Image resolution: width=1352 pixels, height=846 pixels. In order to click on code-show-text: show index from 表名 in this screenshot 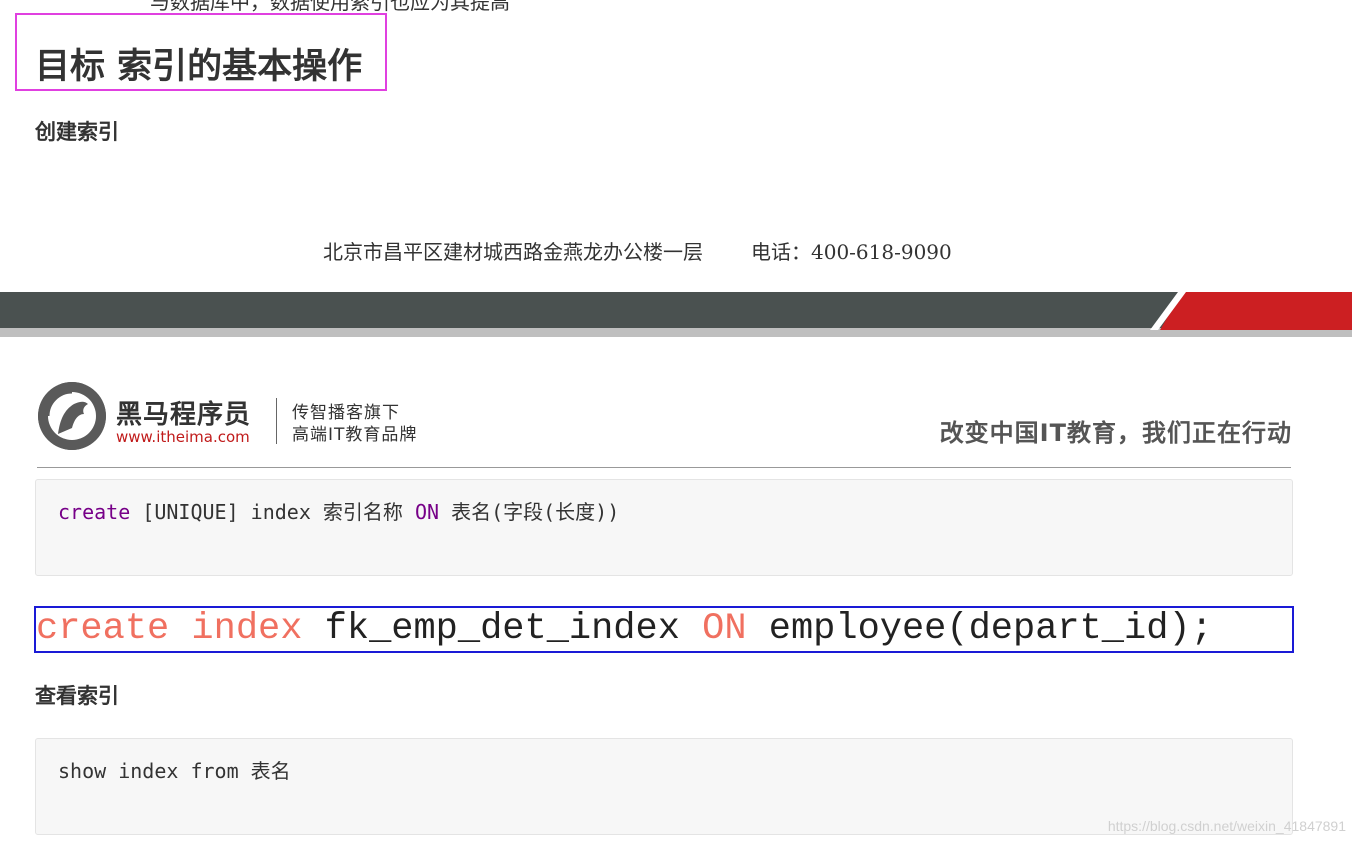, I will do `click(174, 771)`.